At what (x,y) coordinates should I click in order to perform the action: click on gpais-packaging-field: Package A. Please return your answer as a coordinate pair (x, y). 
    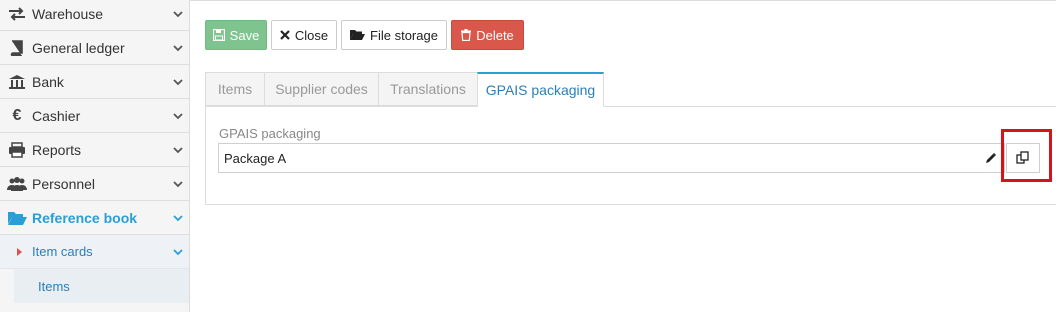
    Looking at the image, I should click on (598, 158).